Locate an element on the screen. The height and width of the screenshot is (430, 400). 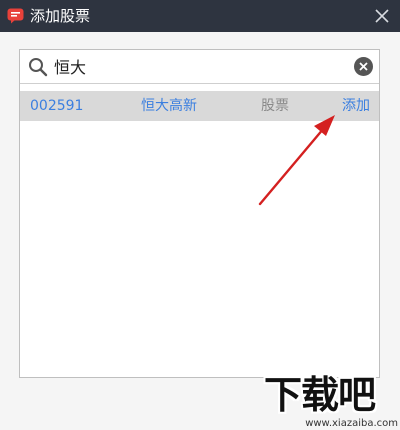
watermark-logo: 下载吧 www.xiazaiba.com is located at coordinates (332, 401).